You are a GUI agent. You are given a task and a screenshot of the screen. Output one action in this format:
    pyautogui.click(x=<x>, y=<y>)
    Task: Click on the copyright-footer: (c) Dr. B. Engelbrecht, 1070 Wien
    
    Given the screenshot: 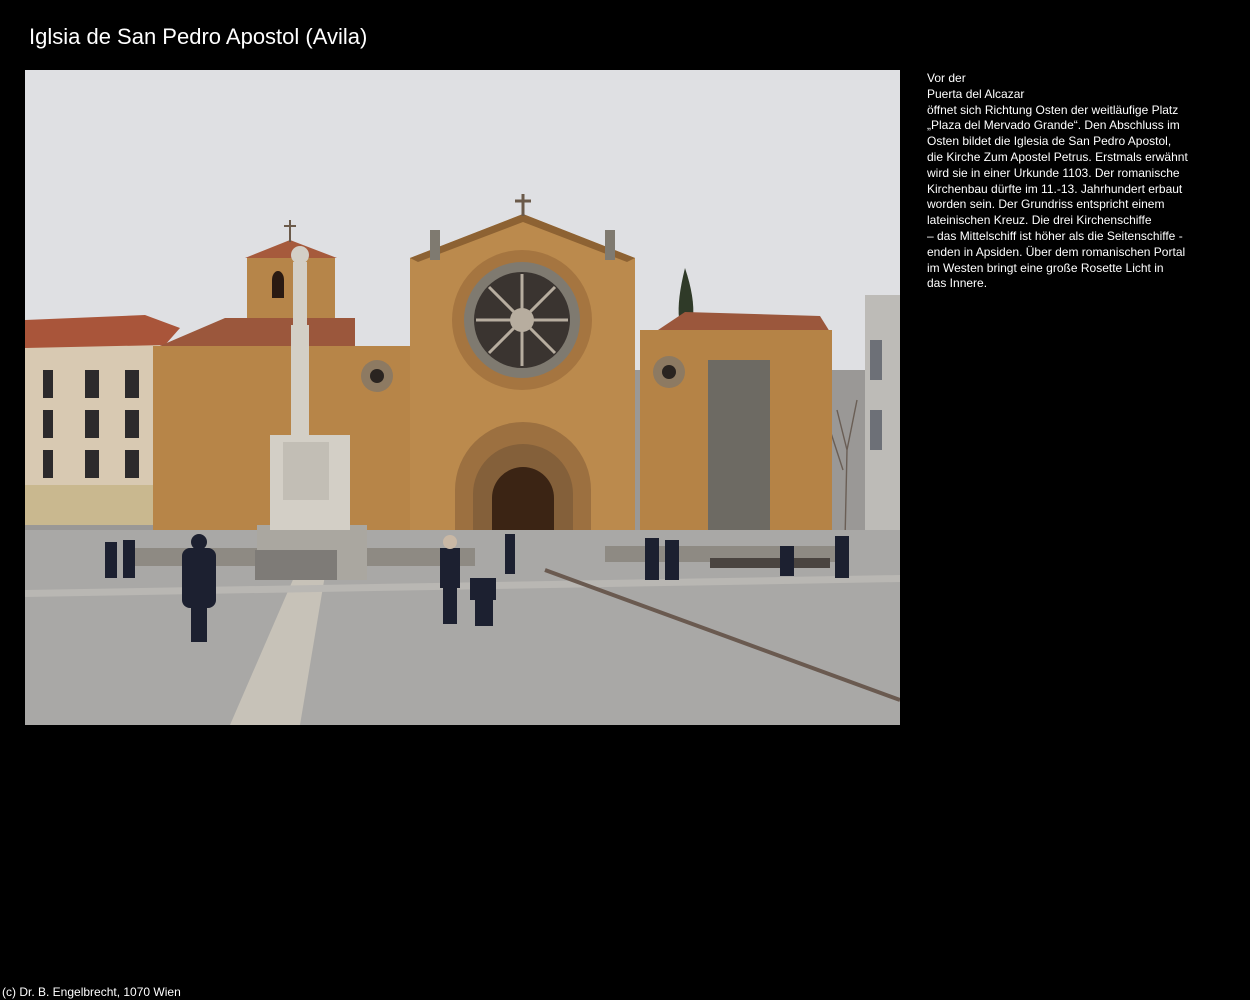 What is the action you would take?
    pyautogui.click(x=91, y=992)
    